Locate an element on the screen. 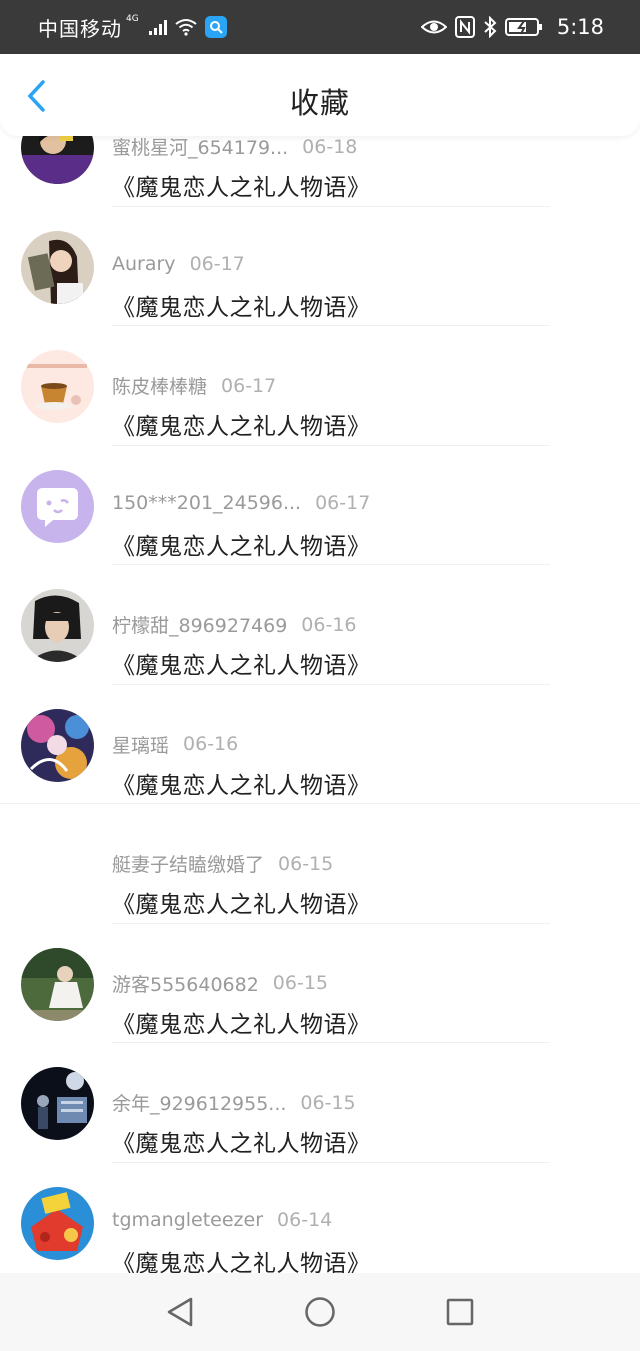  user-name: 星璃瑶 is located at coordinates (140, 744).